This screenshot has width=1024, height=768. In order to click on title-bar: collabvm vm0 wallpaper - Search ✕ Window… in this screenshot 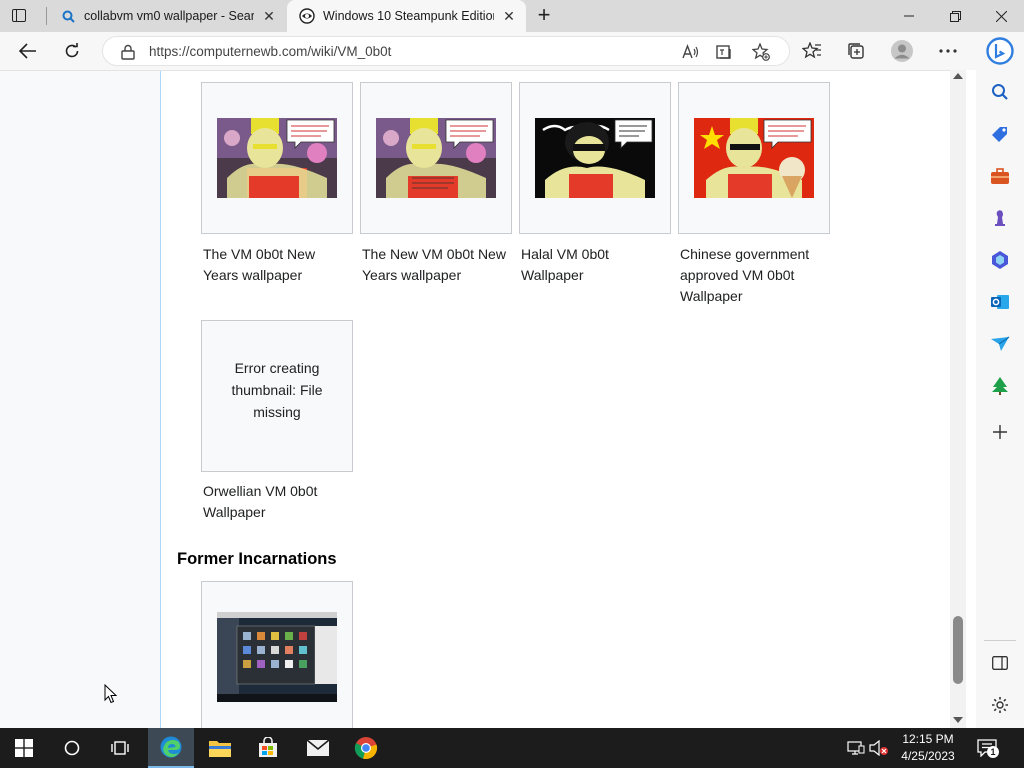, I will do `click(512, 16)`.